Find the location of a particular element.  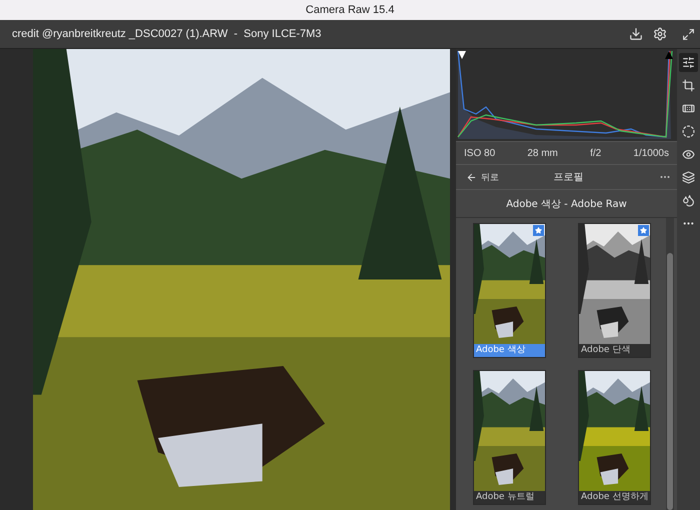

exif-value: 1/1000s is located at coordinates (651, 153).